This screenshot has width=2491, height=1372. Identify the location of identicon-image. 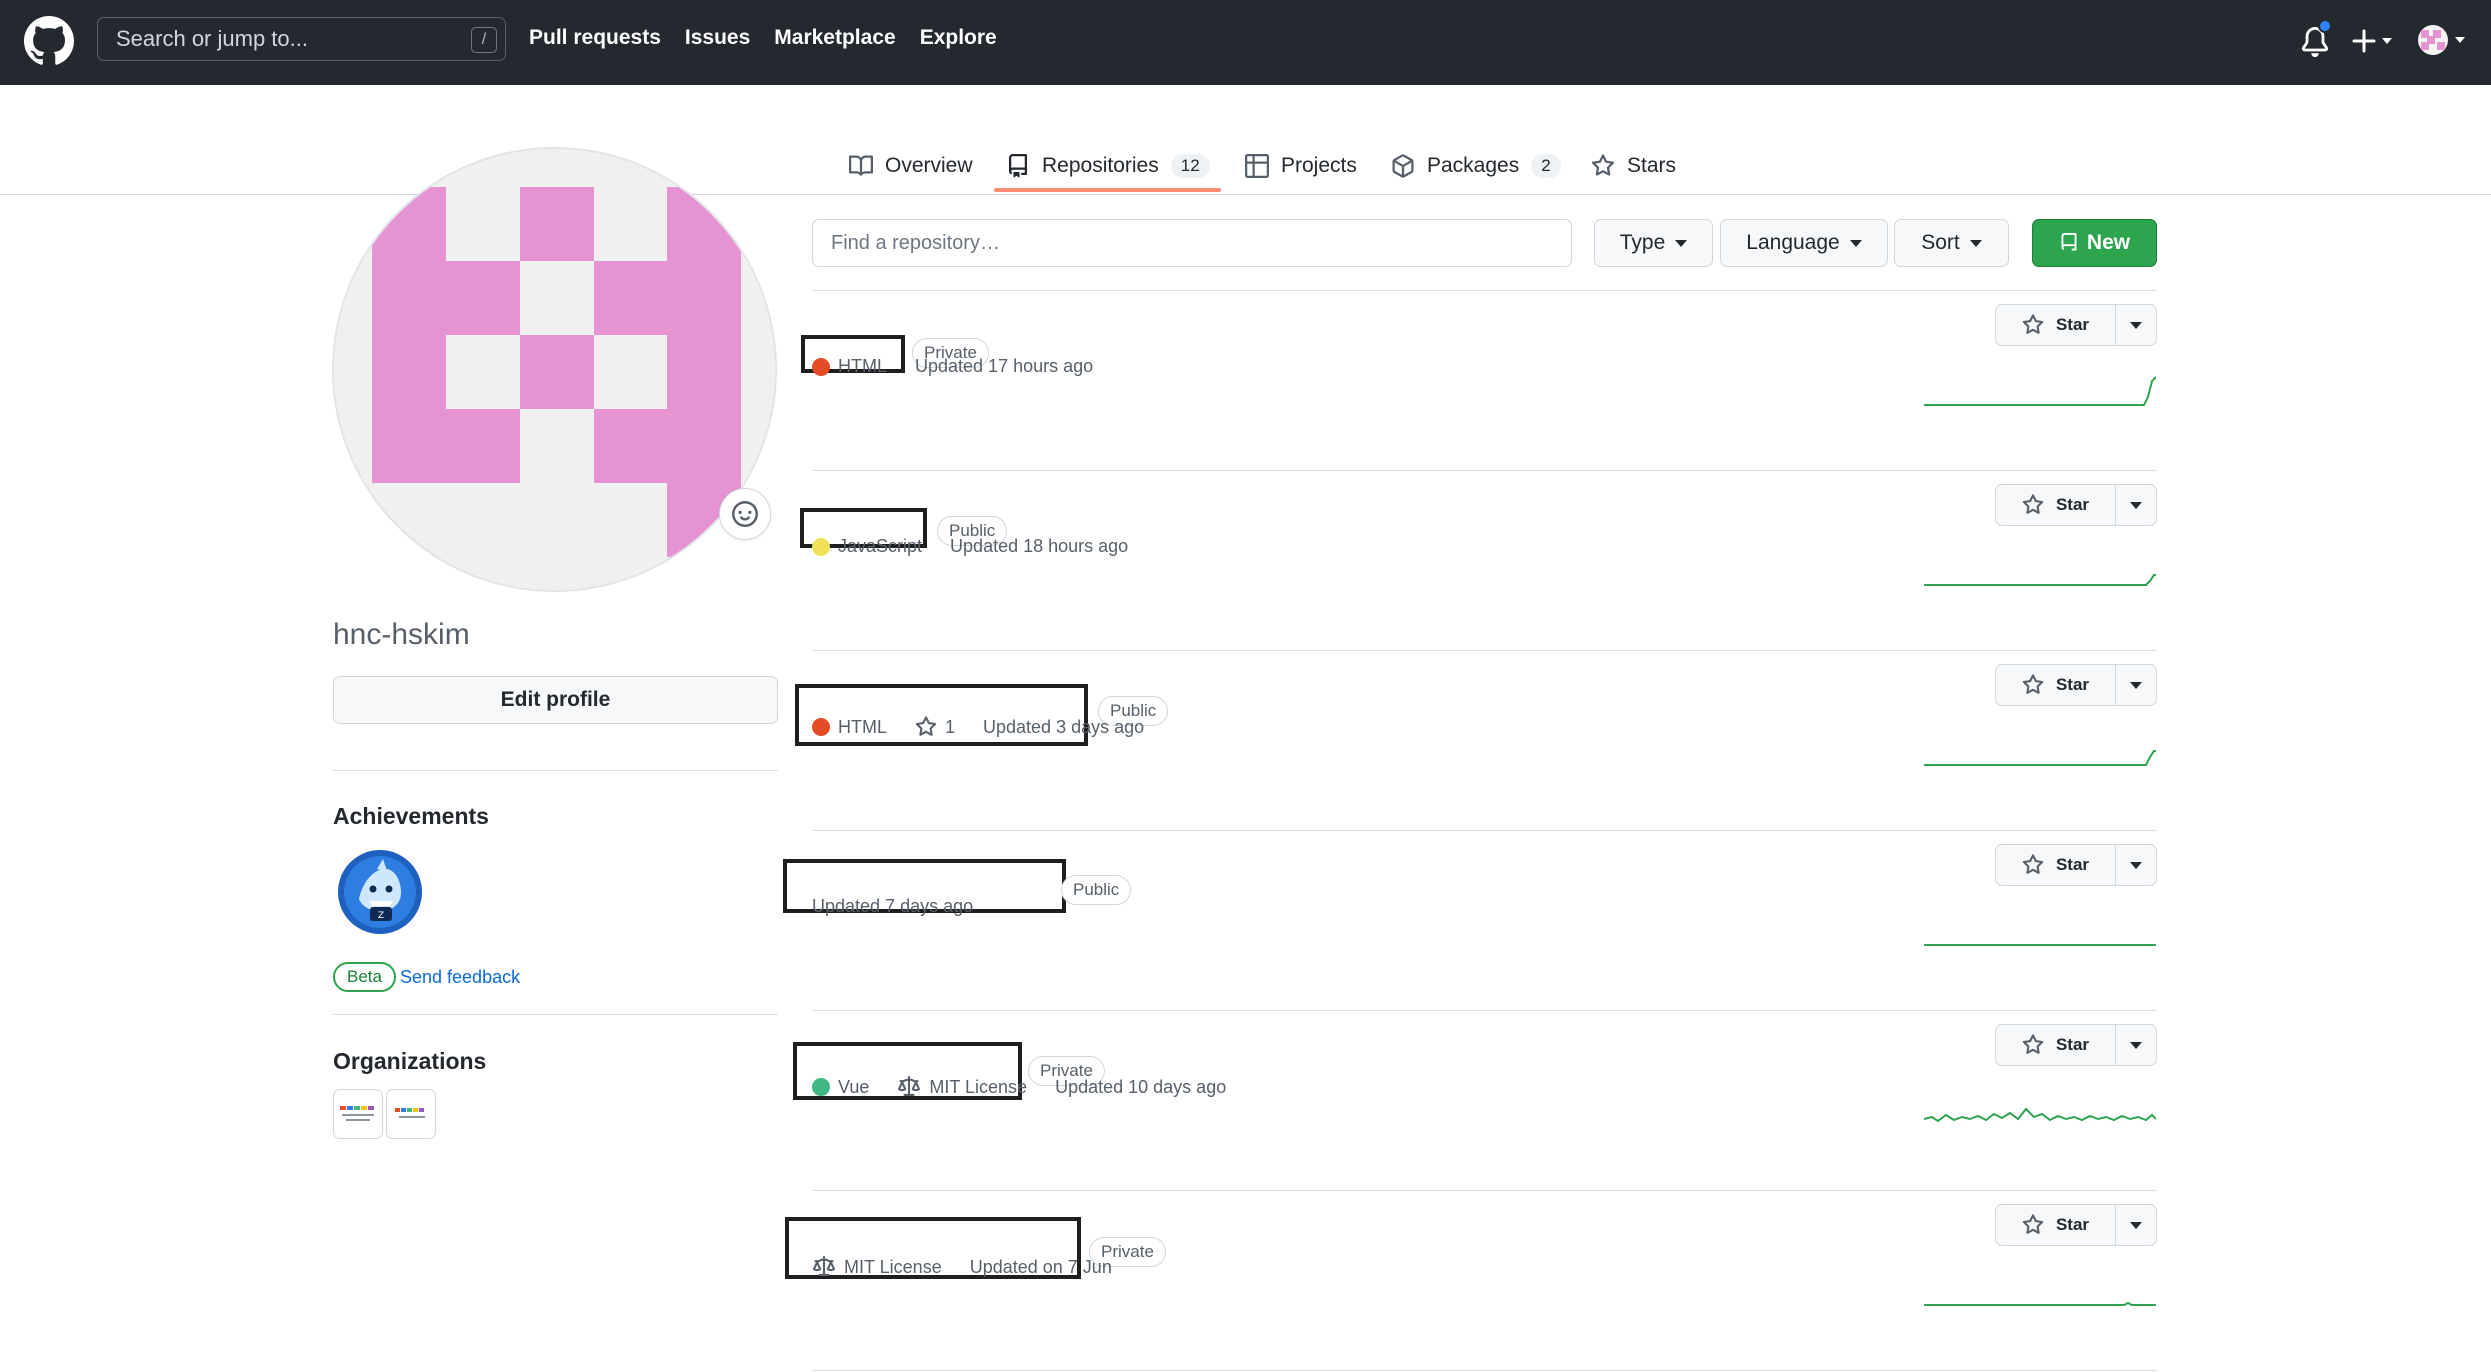
(554, 369).